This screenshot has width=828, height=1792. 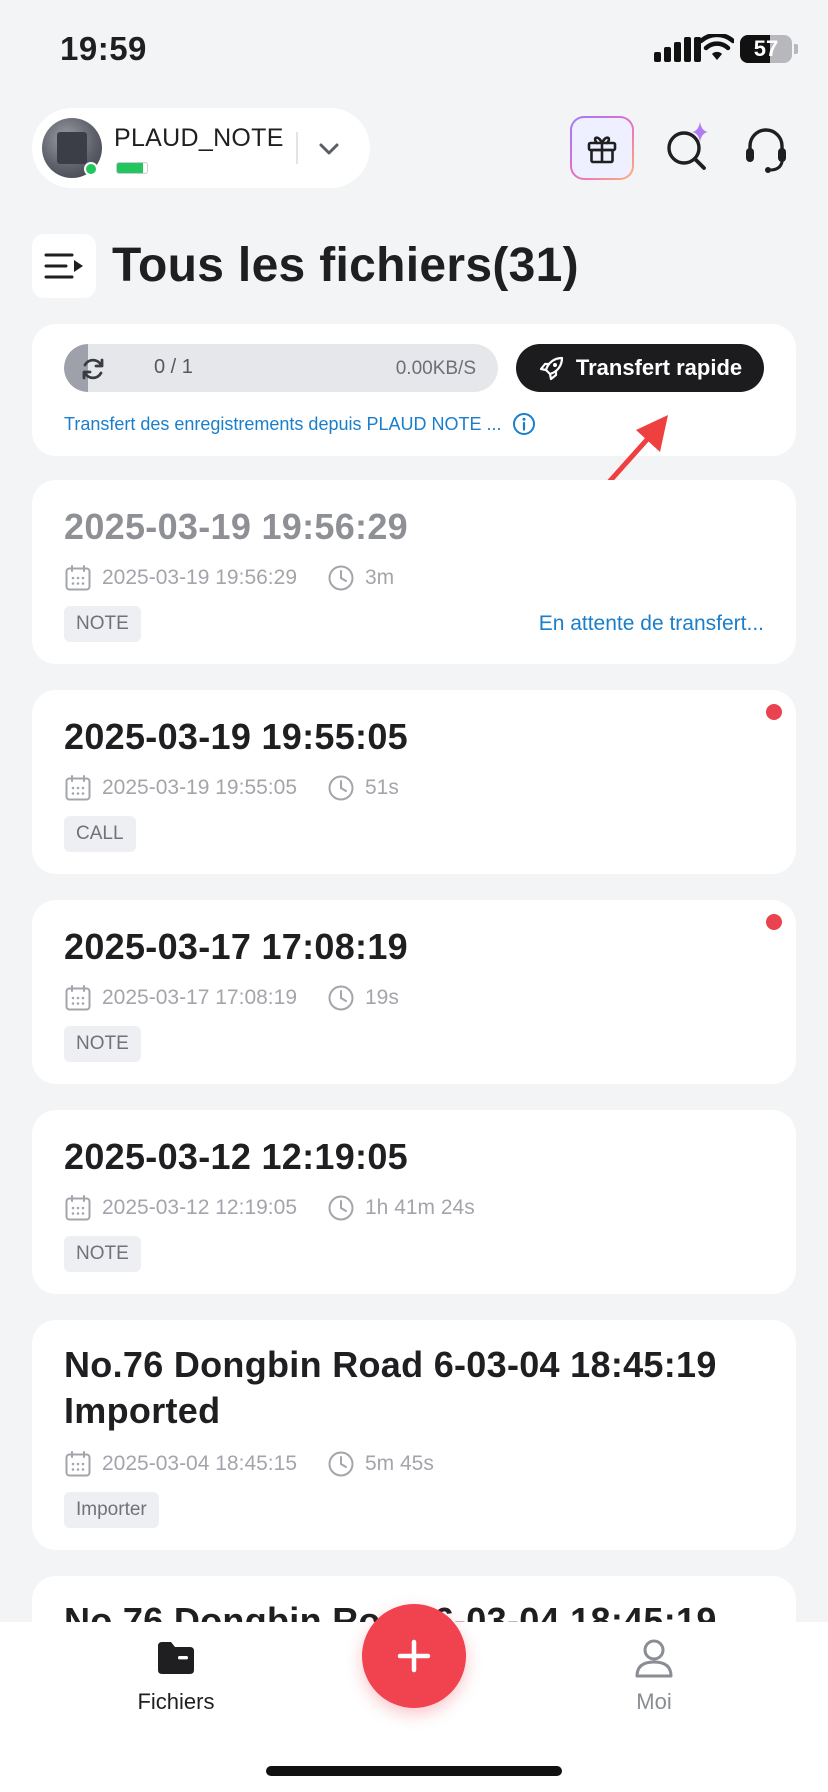 I want to click on fast-transfer-button: Transfert rapide, so click(x=640, y=368).